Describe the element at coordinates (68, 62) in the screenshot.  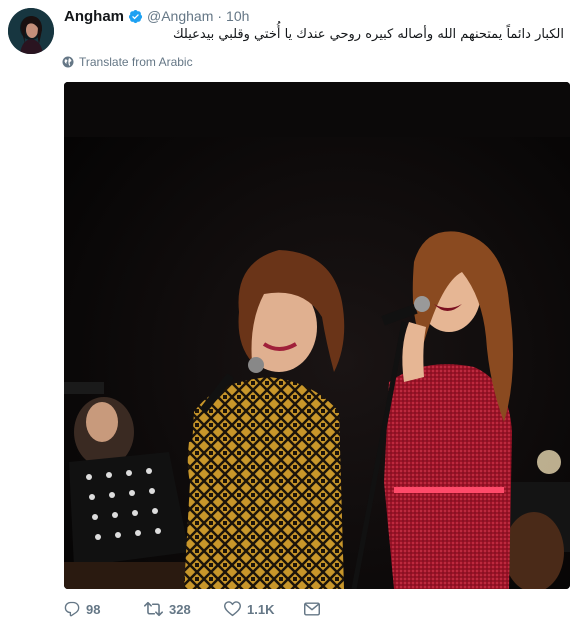
I see `globe-icon` at that location.